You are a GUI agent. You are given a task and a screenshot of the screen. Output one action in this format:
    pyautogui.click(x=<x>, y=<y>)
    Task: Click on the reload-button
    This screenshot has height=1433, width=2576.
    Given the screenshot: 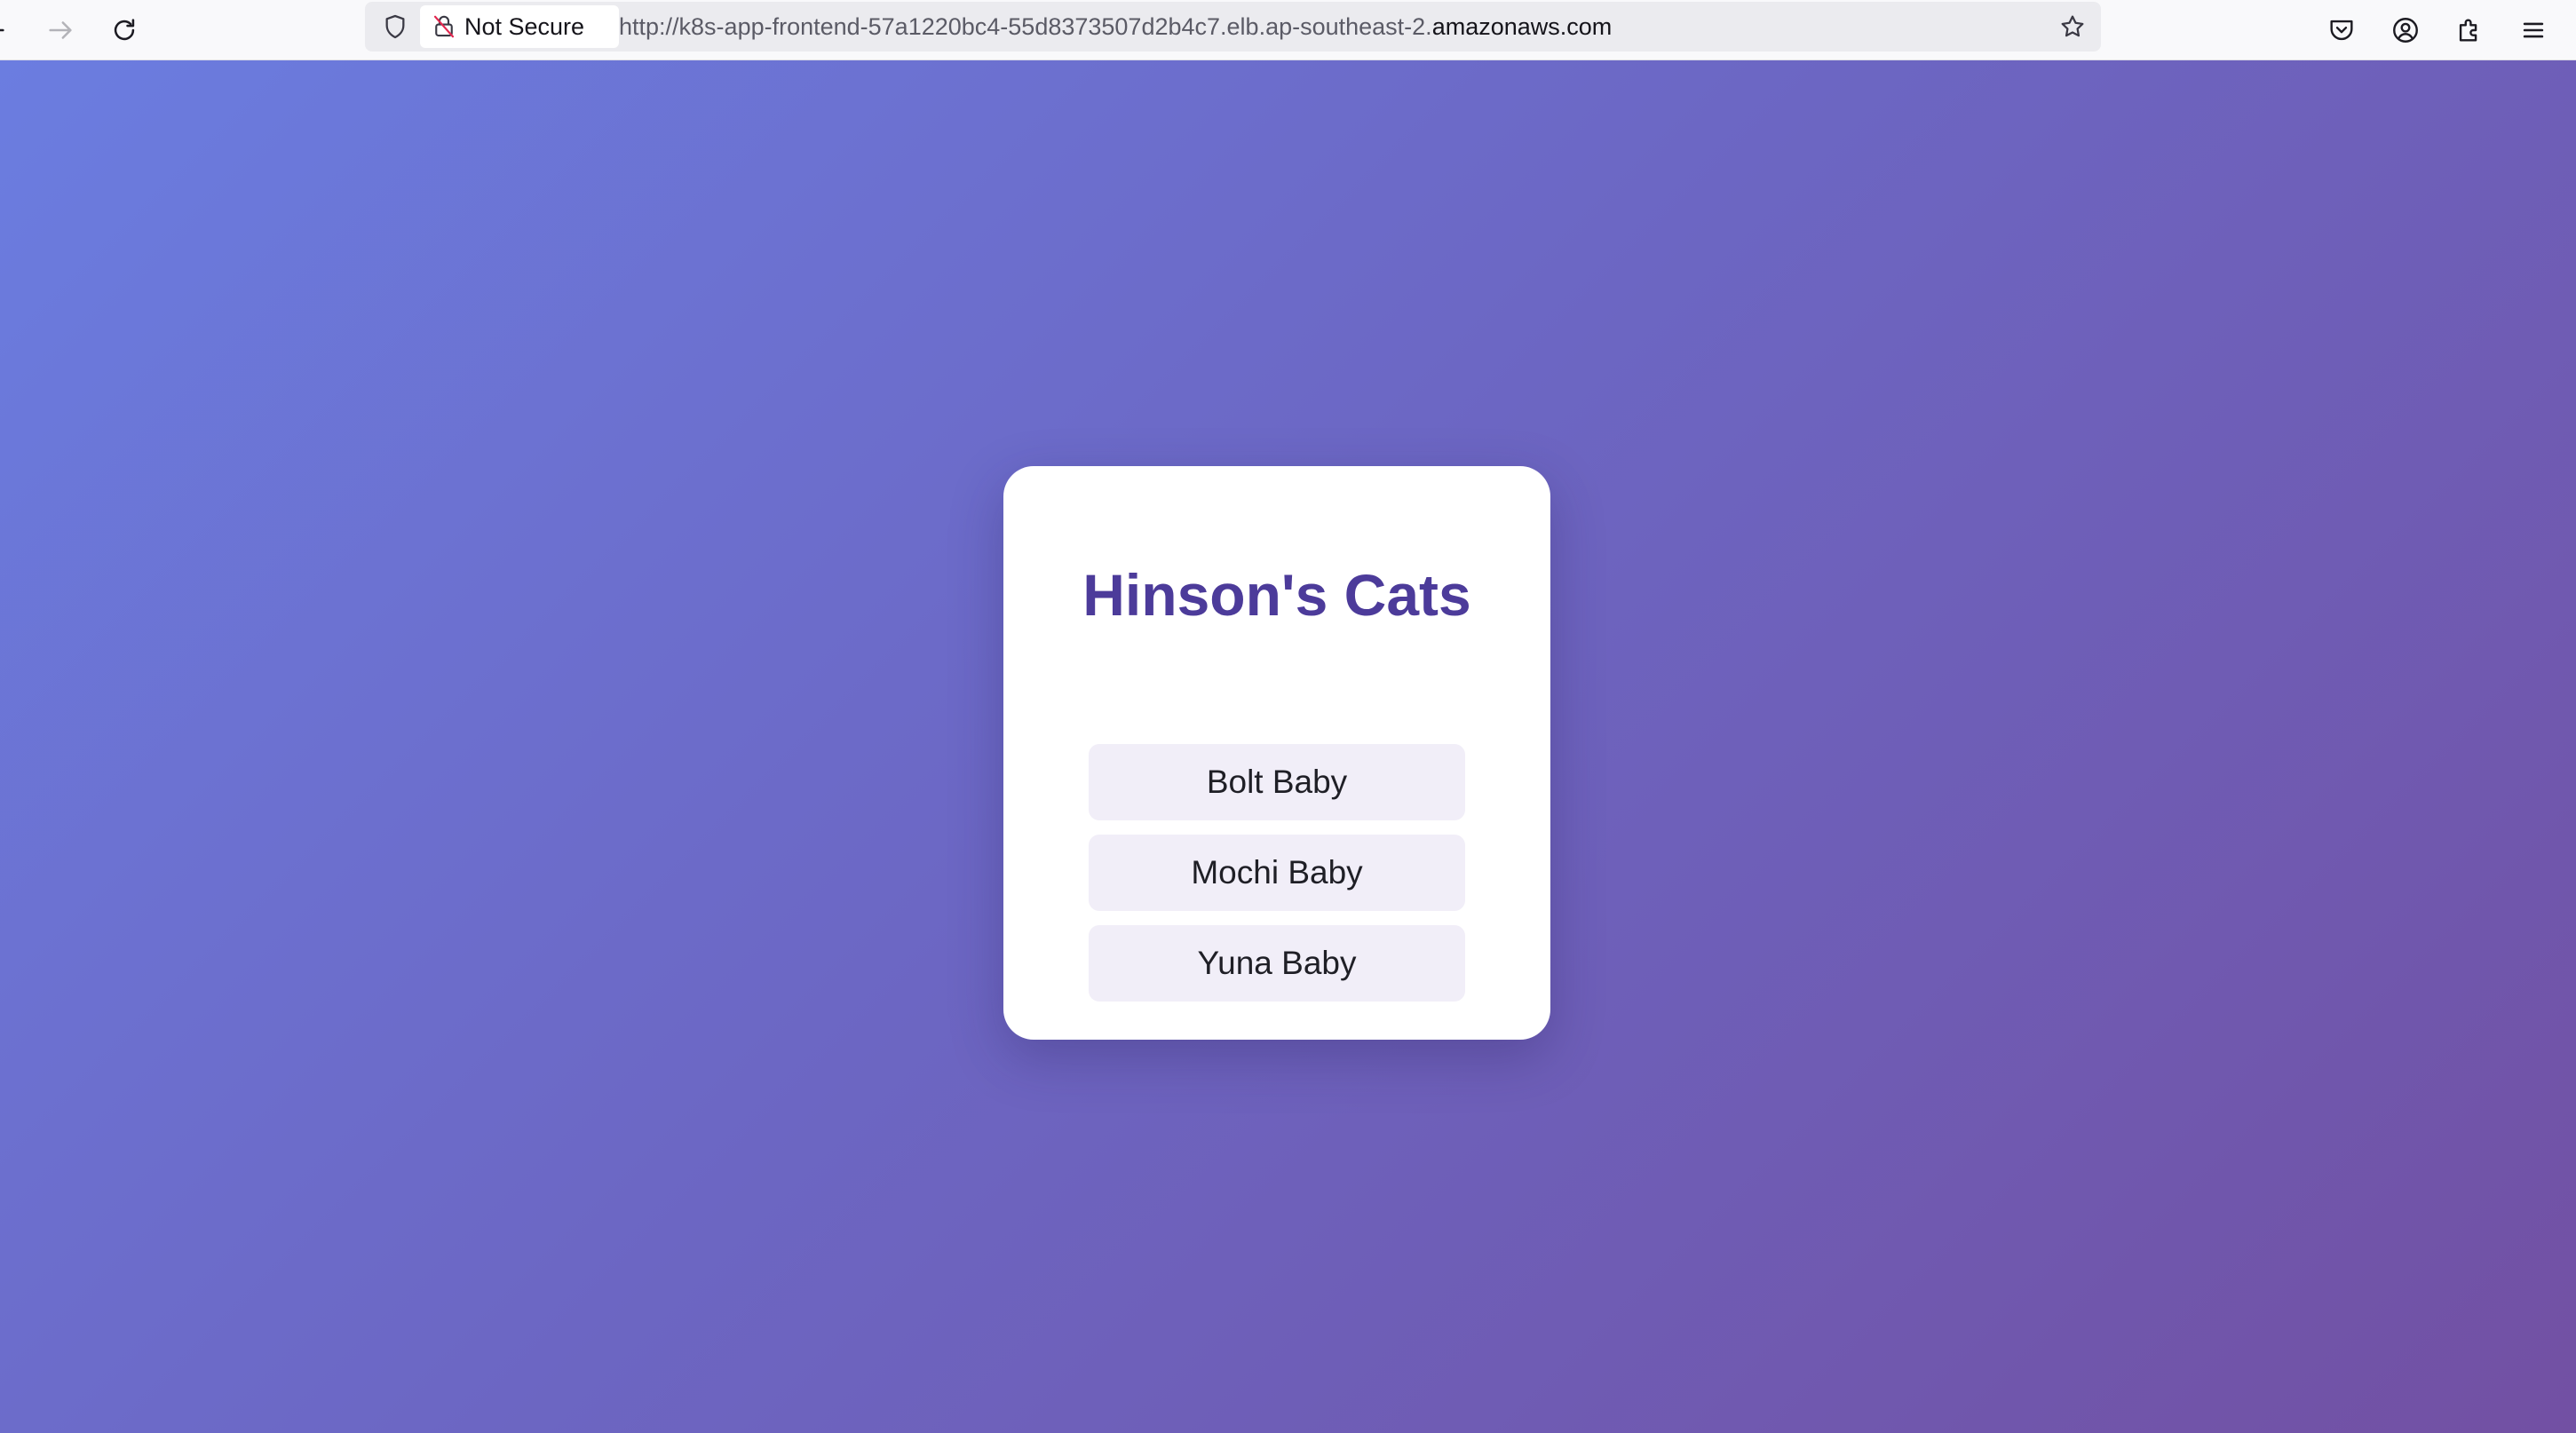 What is the action you would take?
    pyautogui.click(x=124, y=30)
    